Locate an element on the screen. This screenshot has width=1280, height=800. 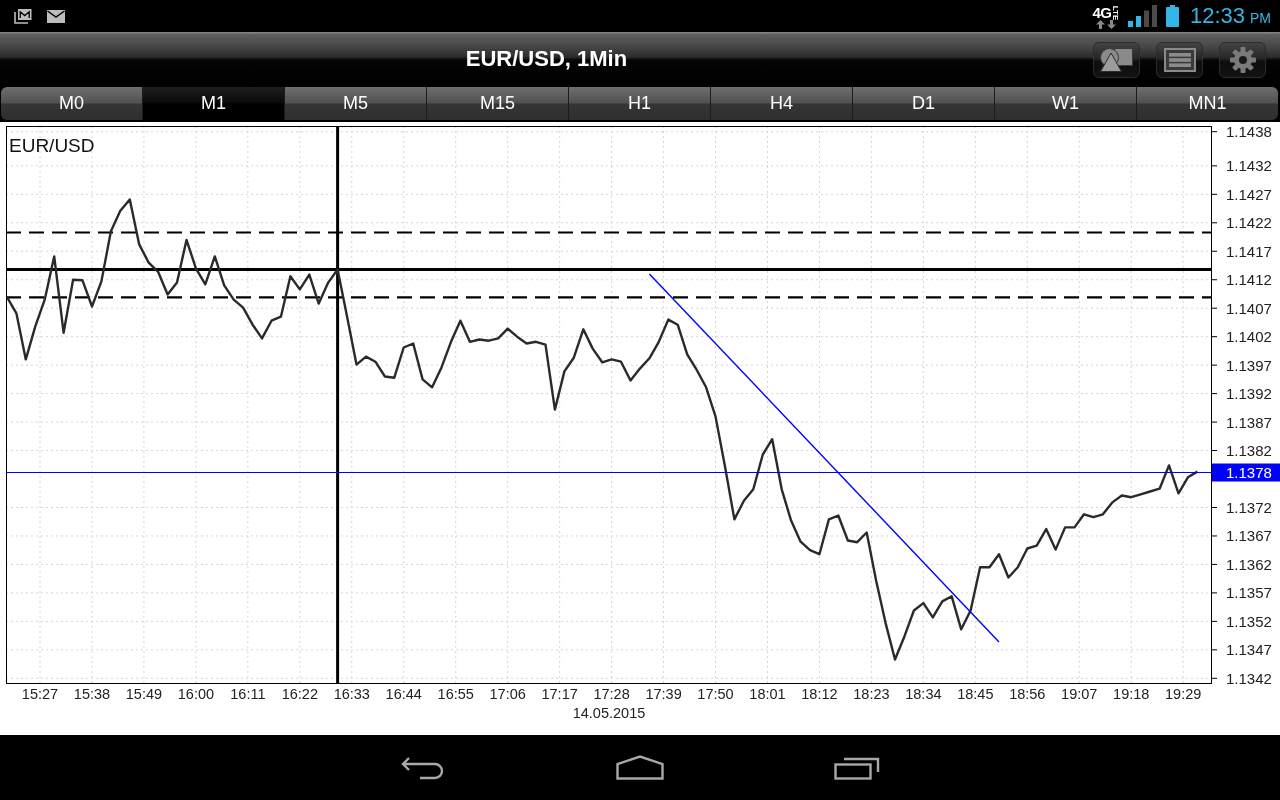
x-axis-label: 16:00 is located at coordinates (196, 694).